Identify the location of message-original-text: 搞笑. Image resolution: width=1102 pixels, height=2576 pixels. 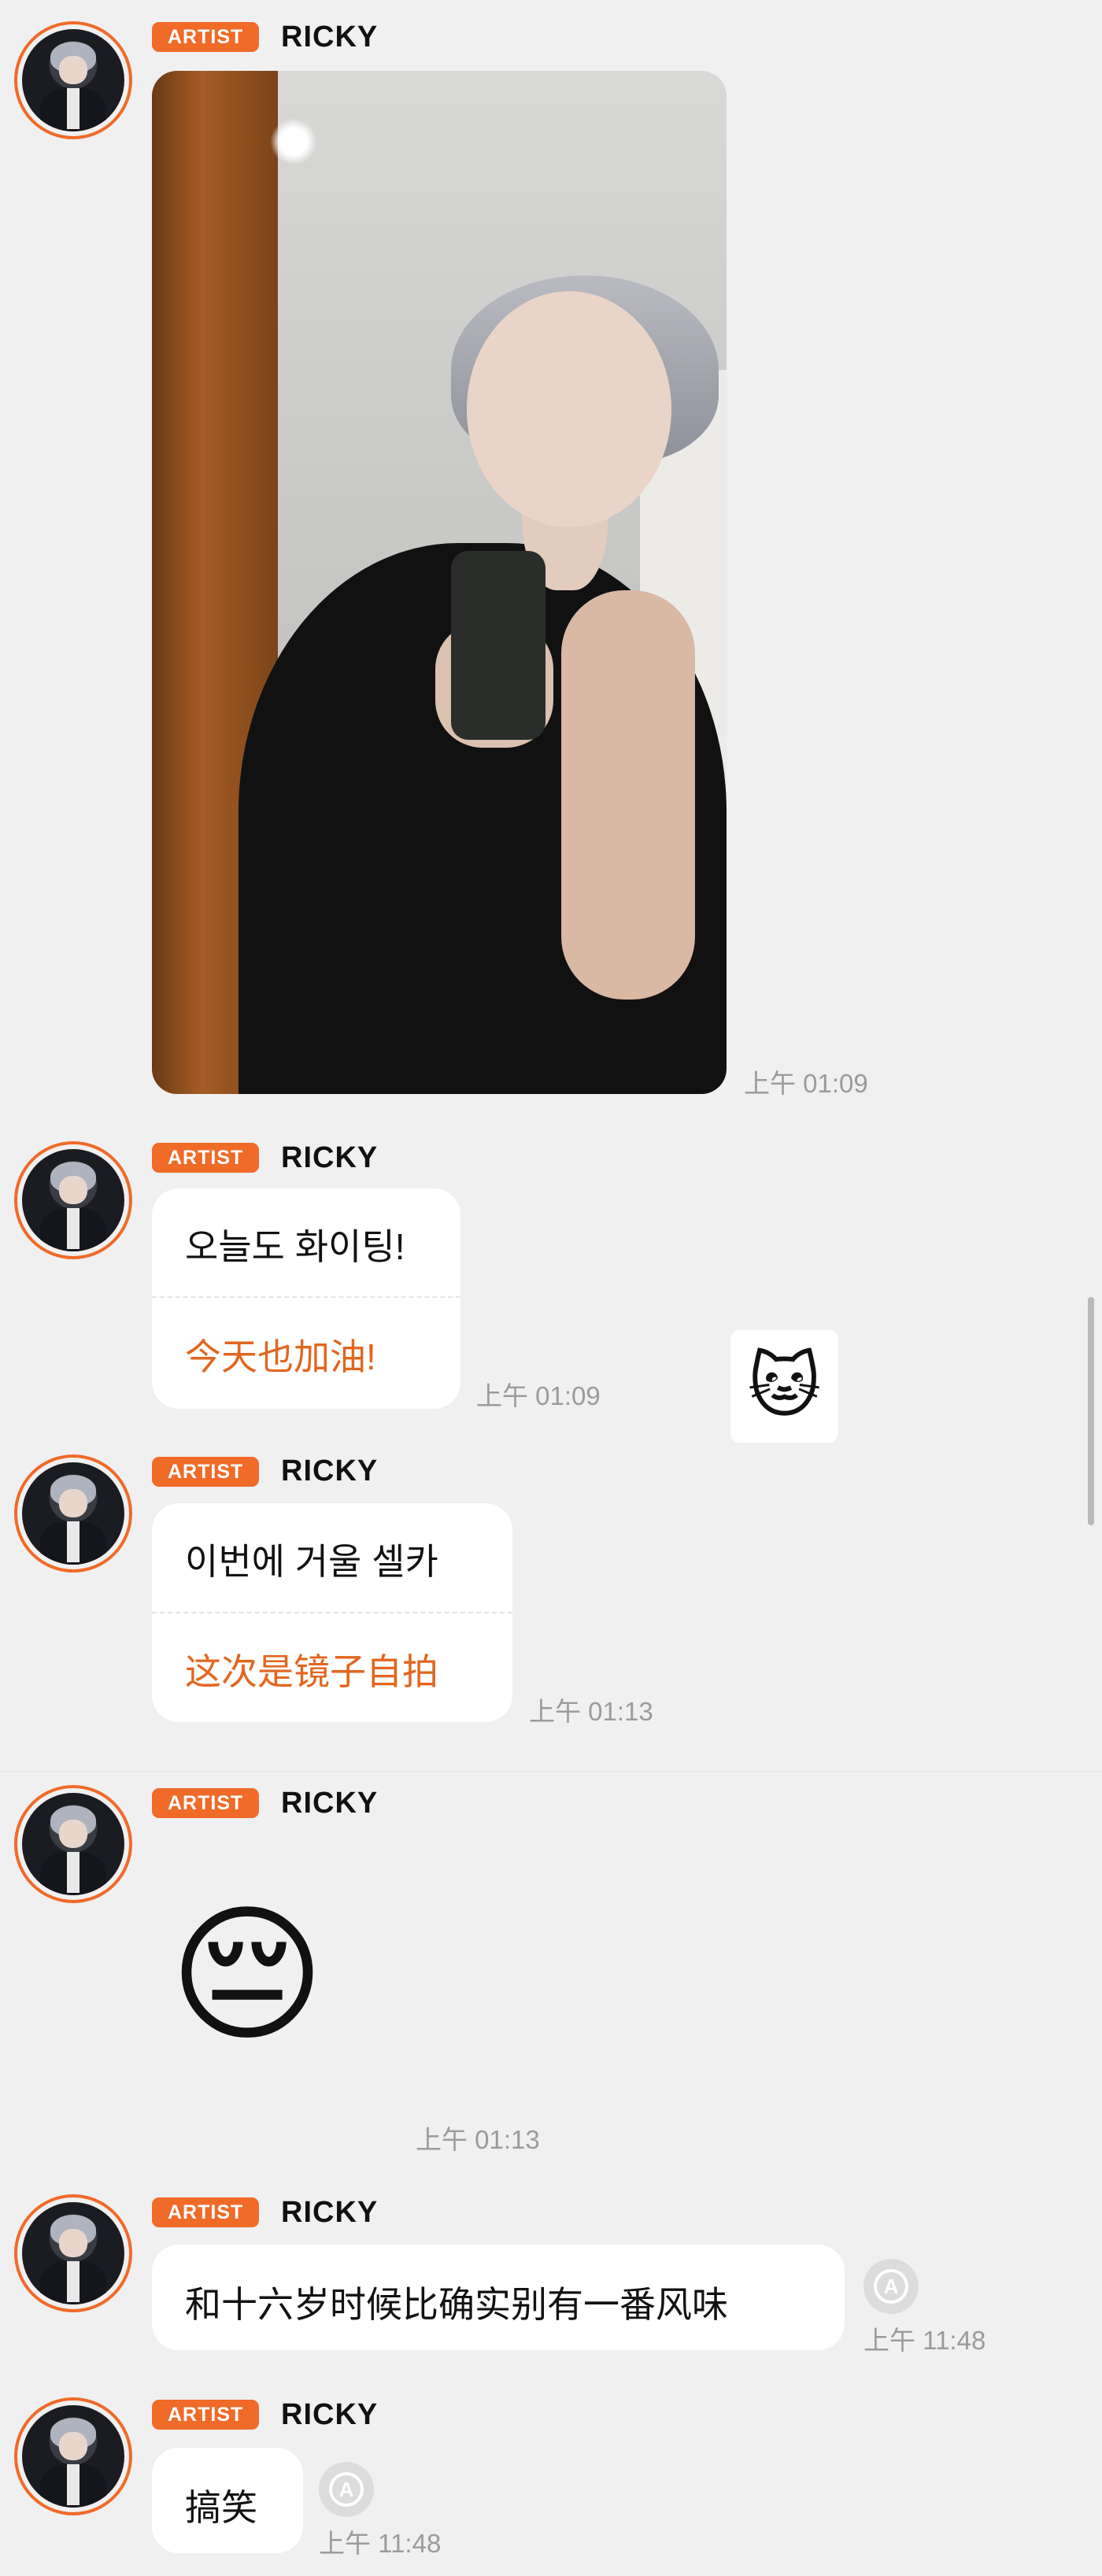
(221, 2507).